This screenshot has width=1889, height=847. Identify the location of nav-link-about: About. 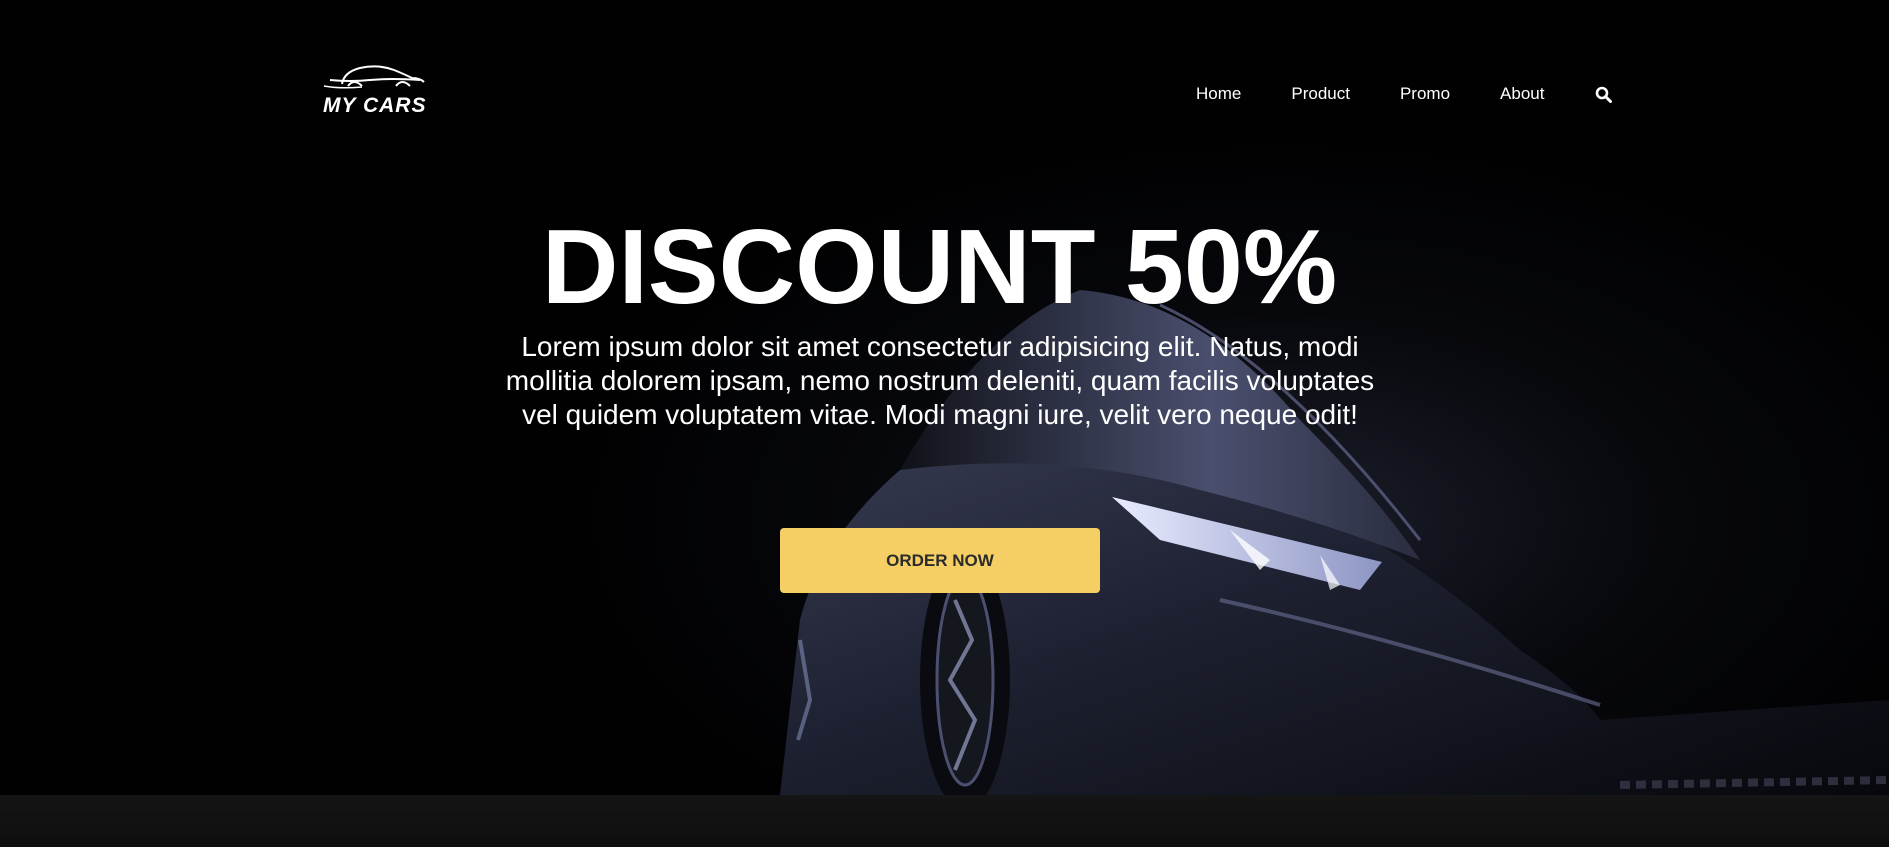
(1522, 94).